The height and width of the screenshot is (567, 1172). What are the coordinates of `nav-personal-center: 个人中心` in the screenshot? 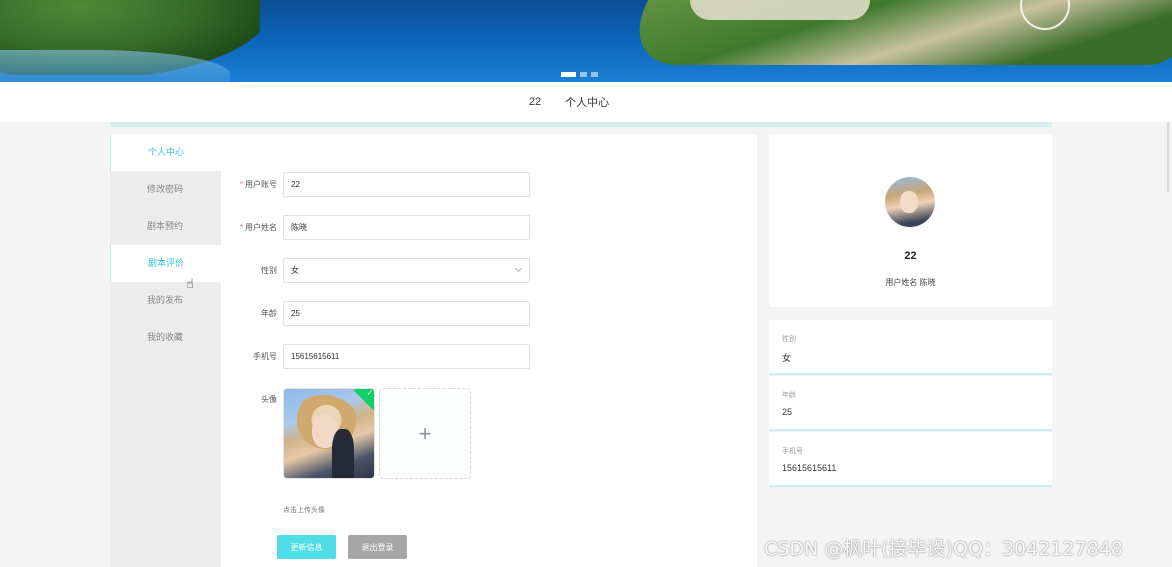 It's located at (587, 102).